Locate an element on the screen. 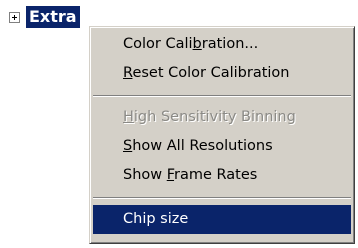  menu-item-accelerator: F is located at coordinates (170, 175).